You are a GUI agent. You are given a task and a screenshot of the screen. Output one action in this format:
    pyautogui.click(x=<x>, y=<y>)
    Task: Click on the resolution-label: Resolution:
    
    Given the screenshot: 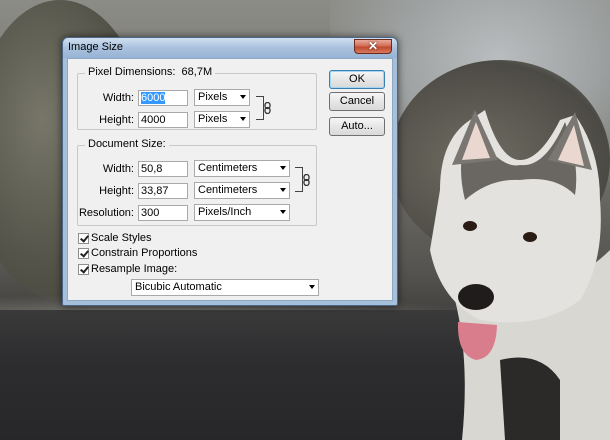 What is the action you would take?
    pyautogui.click(x=106, y=213)
    